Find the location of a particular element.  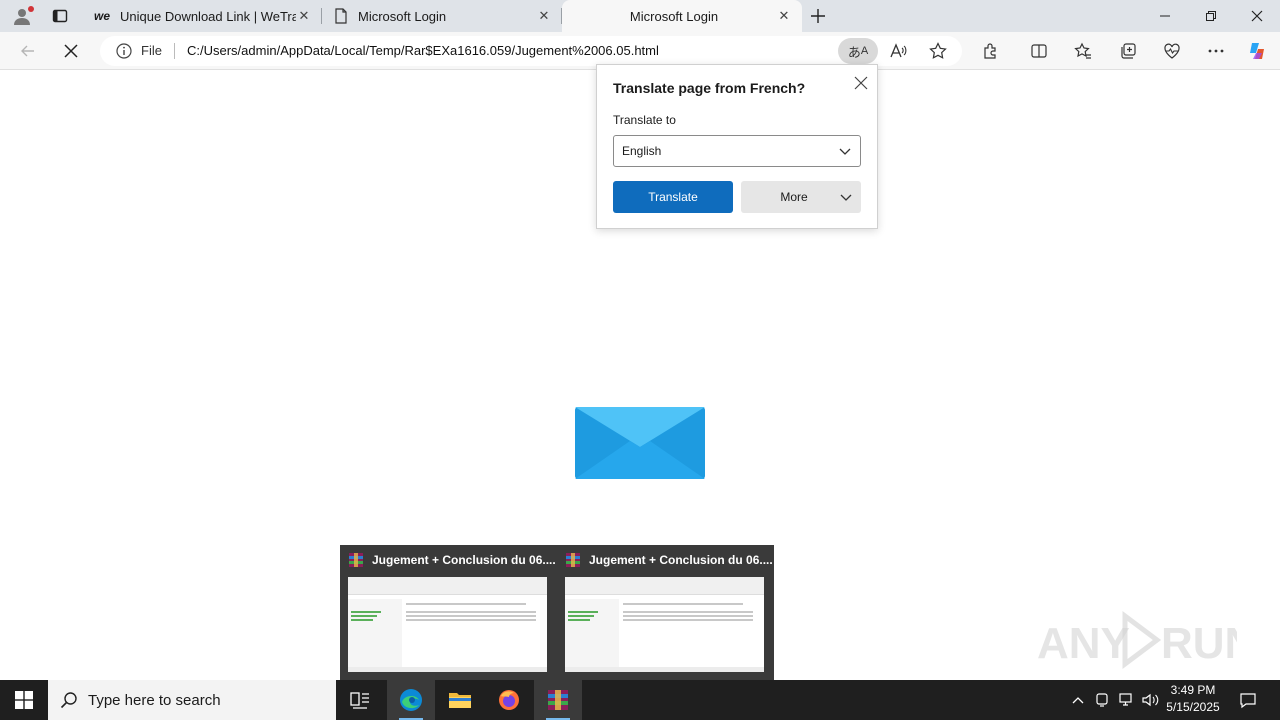

favorites-icon is located at coordinates (1082, 50).